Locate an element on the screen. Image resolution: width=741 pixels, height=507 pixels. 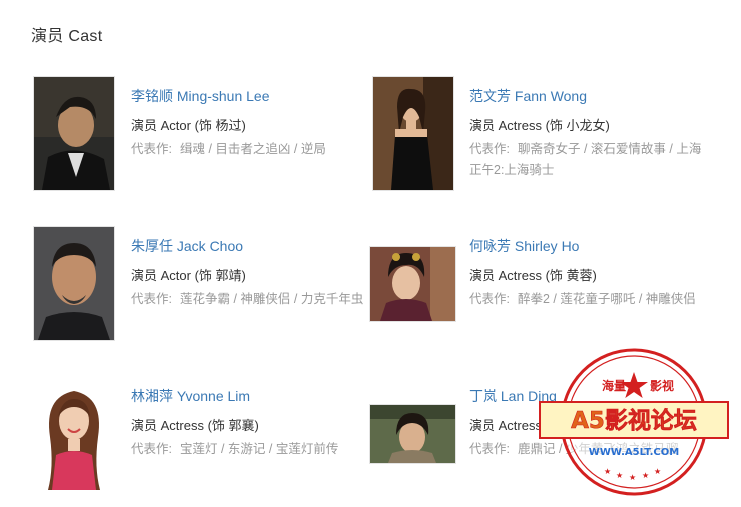
actor-name-link: 范文芳 Fann Wong is located at coordinates (528, 96).